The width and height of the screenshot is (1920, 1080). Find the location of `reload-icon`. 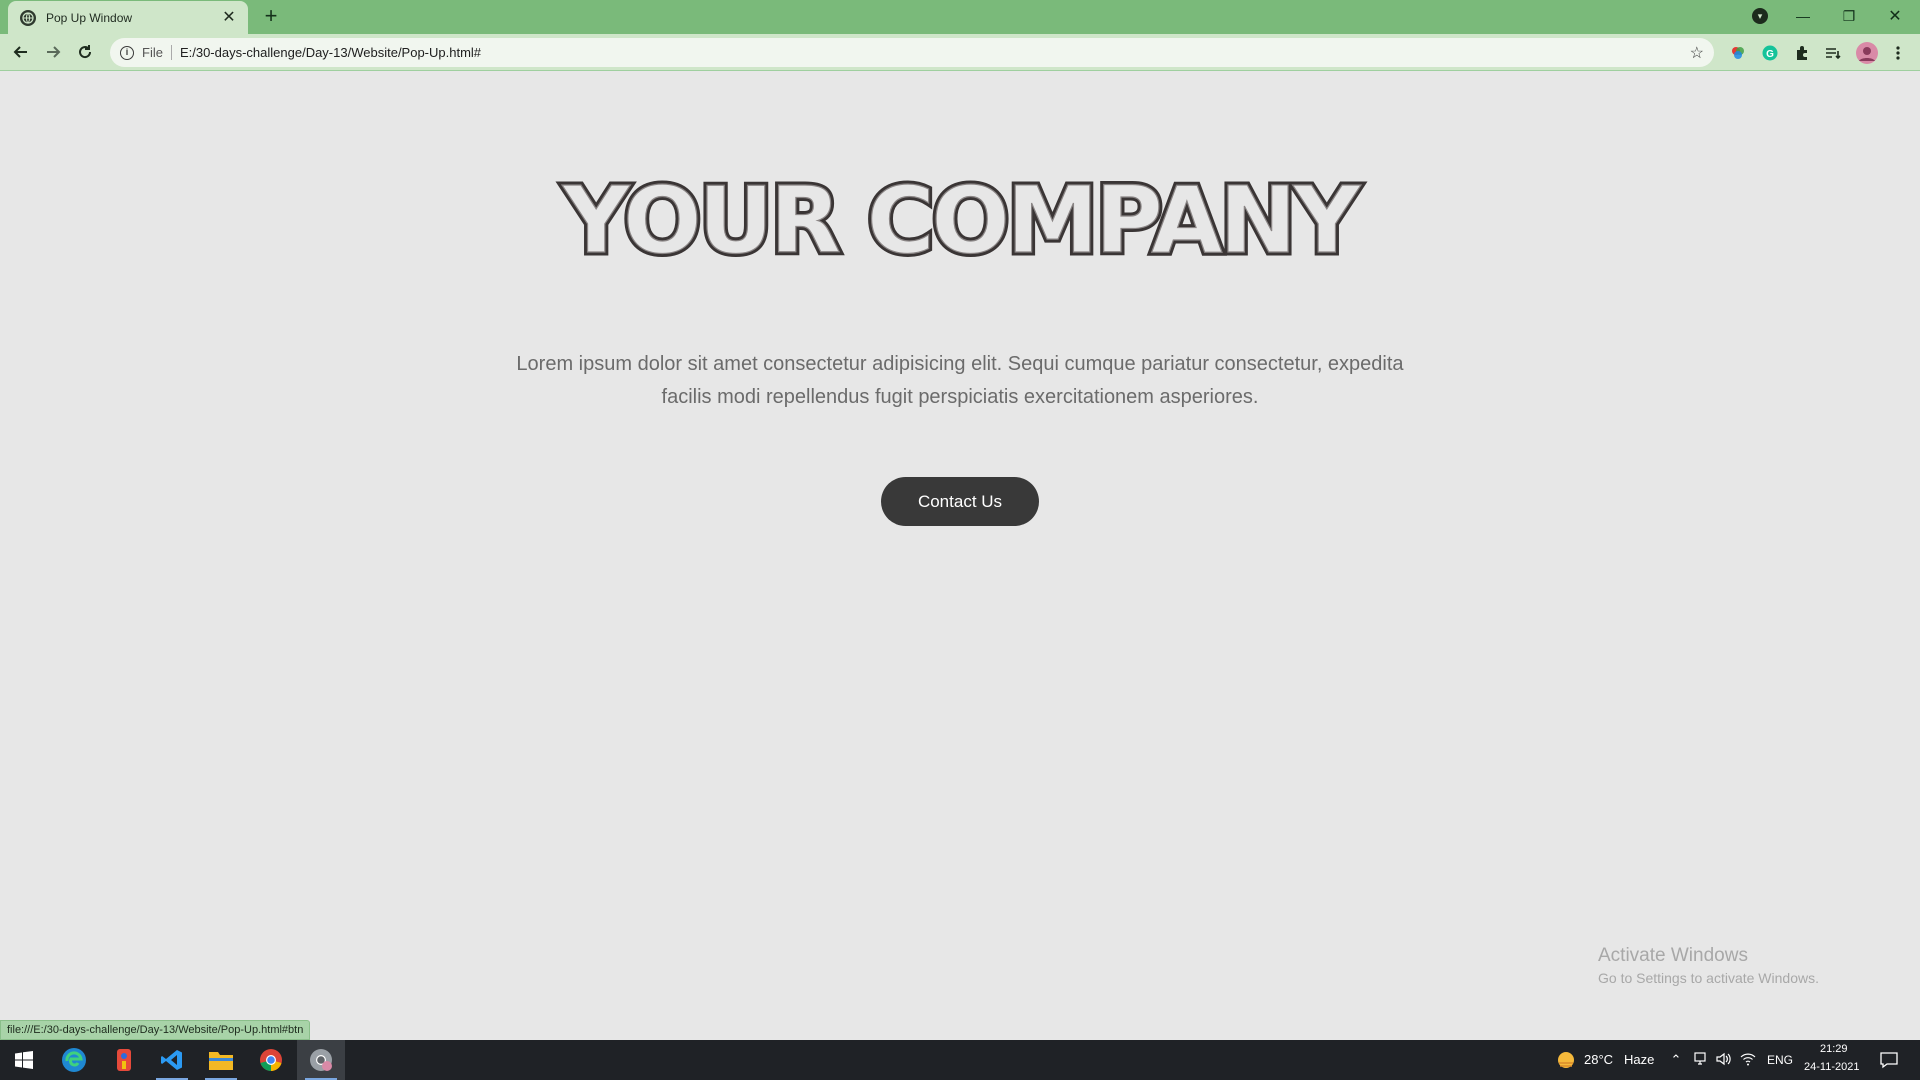

reload-icon is located at coordinates (85, 52).